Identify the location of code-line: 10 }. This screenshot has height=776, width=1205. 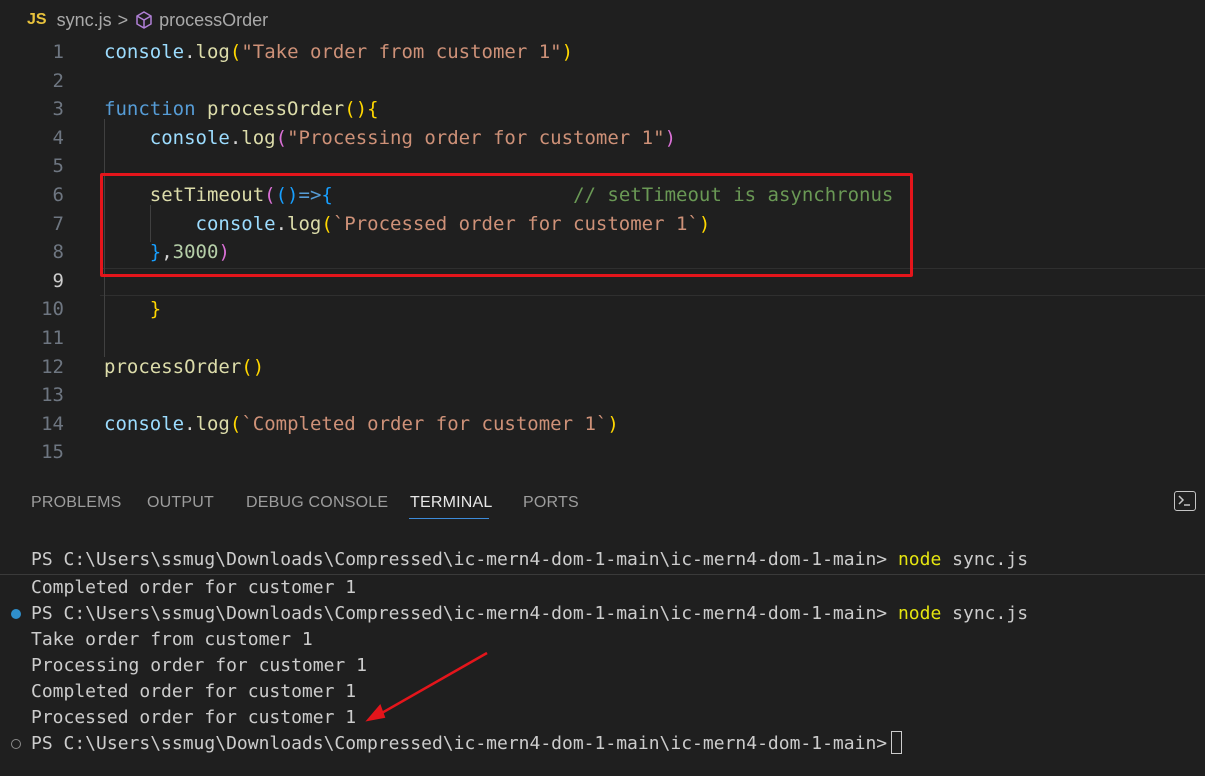
(602, 309).